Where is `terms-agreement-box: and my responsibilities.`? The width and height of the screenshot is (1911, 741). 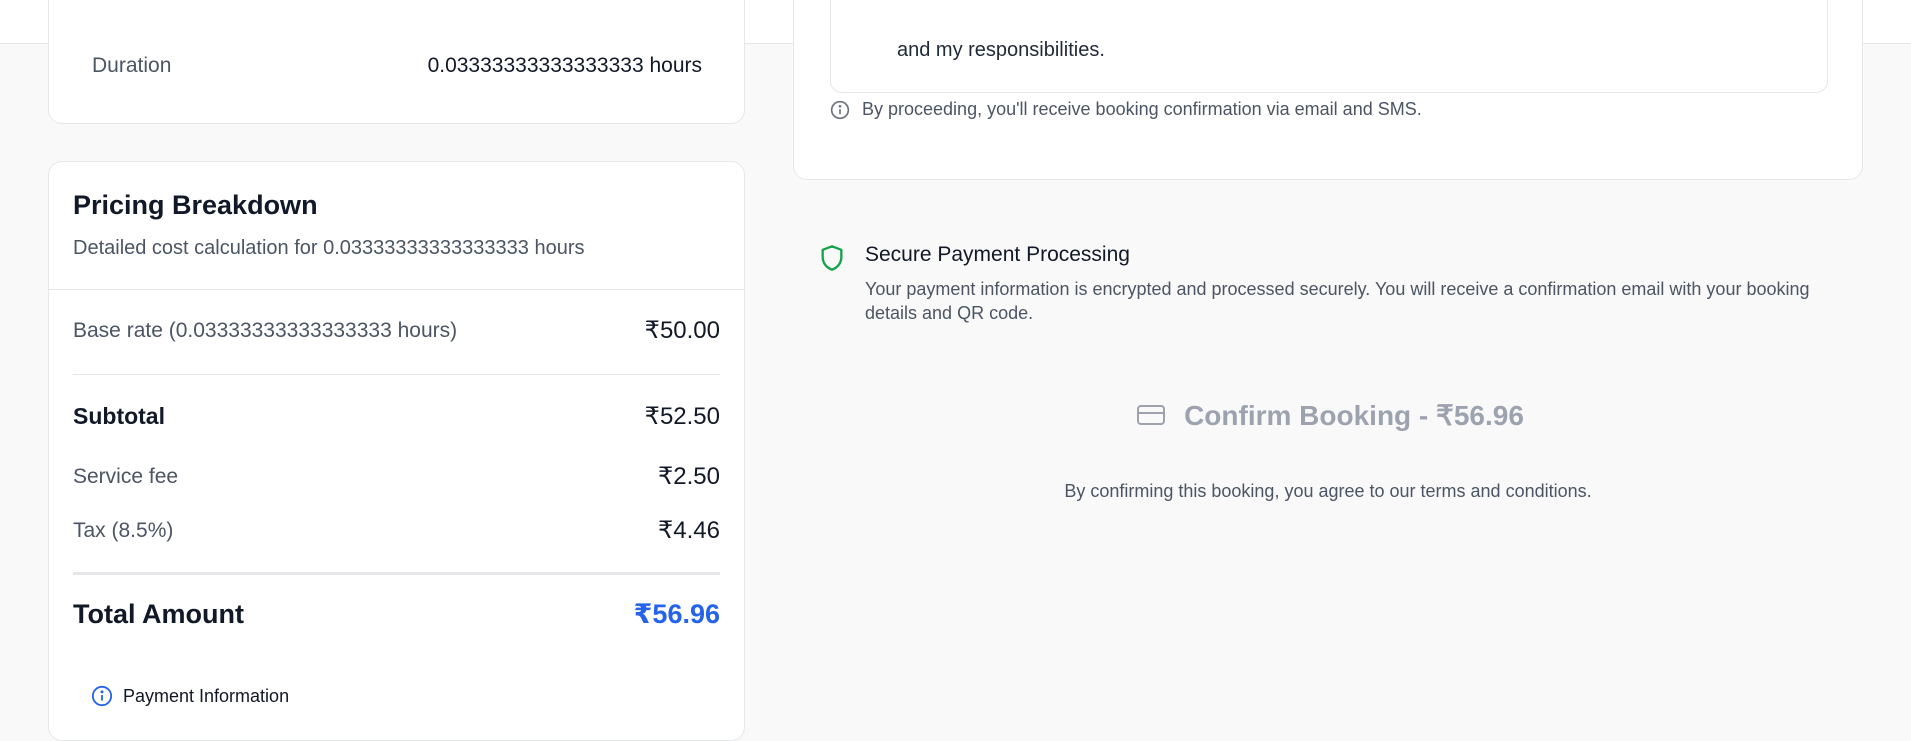
terms-agreement-box: and my responsibilities. is located at coordinates (1329, 46).